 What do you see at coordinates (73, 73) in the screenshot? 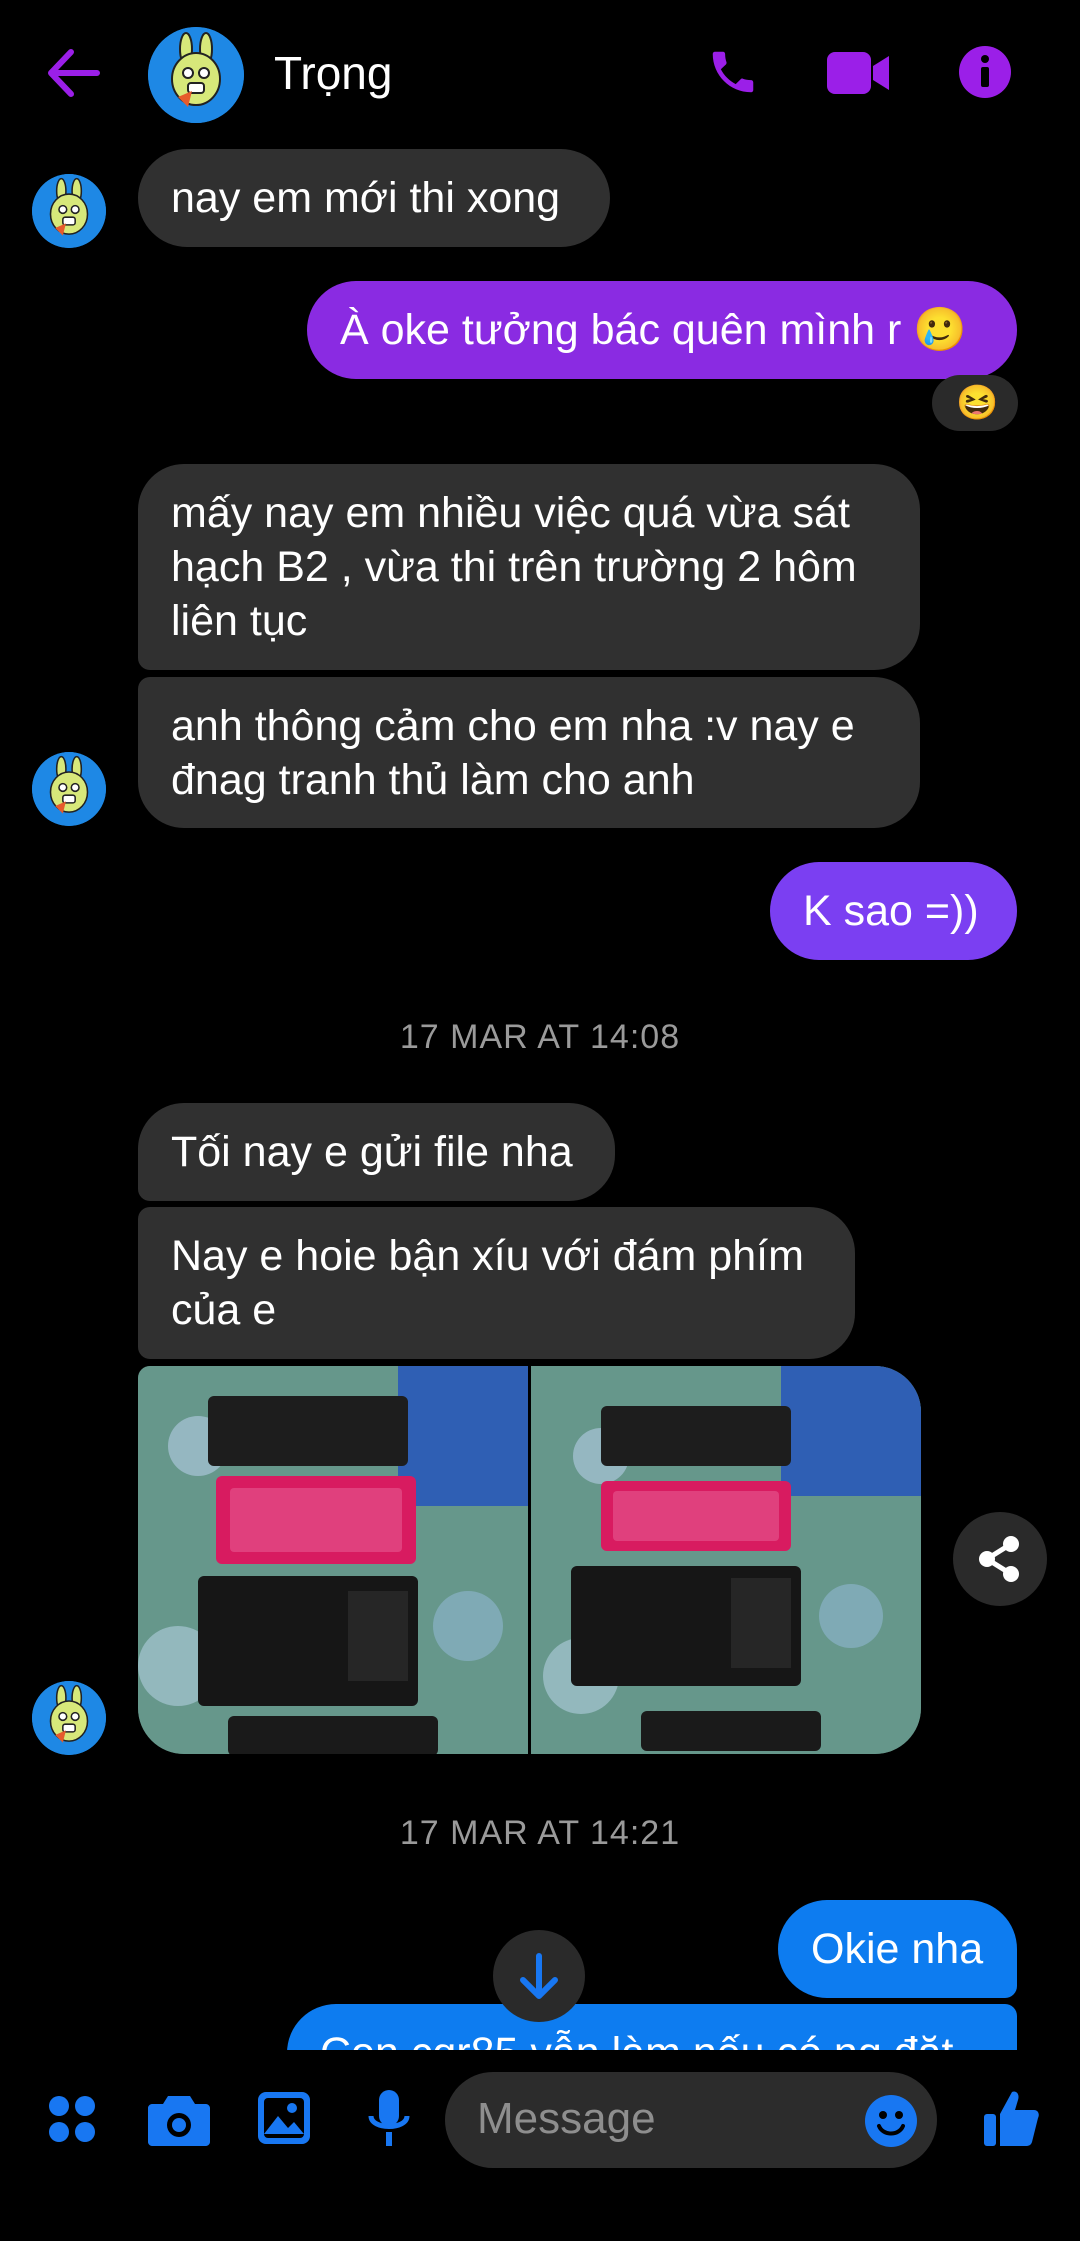
I see `back-arrow-icon` at bounding box center [73, 73].